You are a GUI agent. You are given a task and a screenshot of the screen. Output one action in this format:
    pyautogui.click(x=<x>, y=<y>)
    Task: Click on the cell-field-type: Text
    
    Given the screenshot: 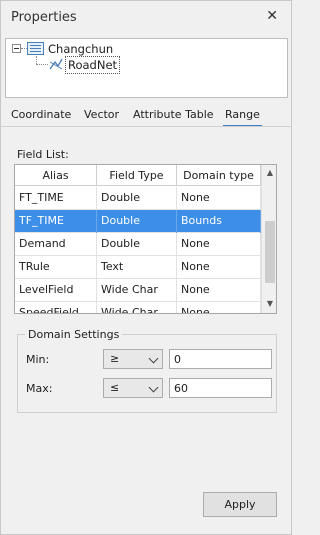 What is the action you would take?
    pyautogui.click(x=137, y=267)
    